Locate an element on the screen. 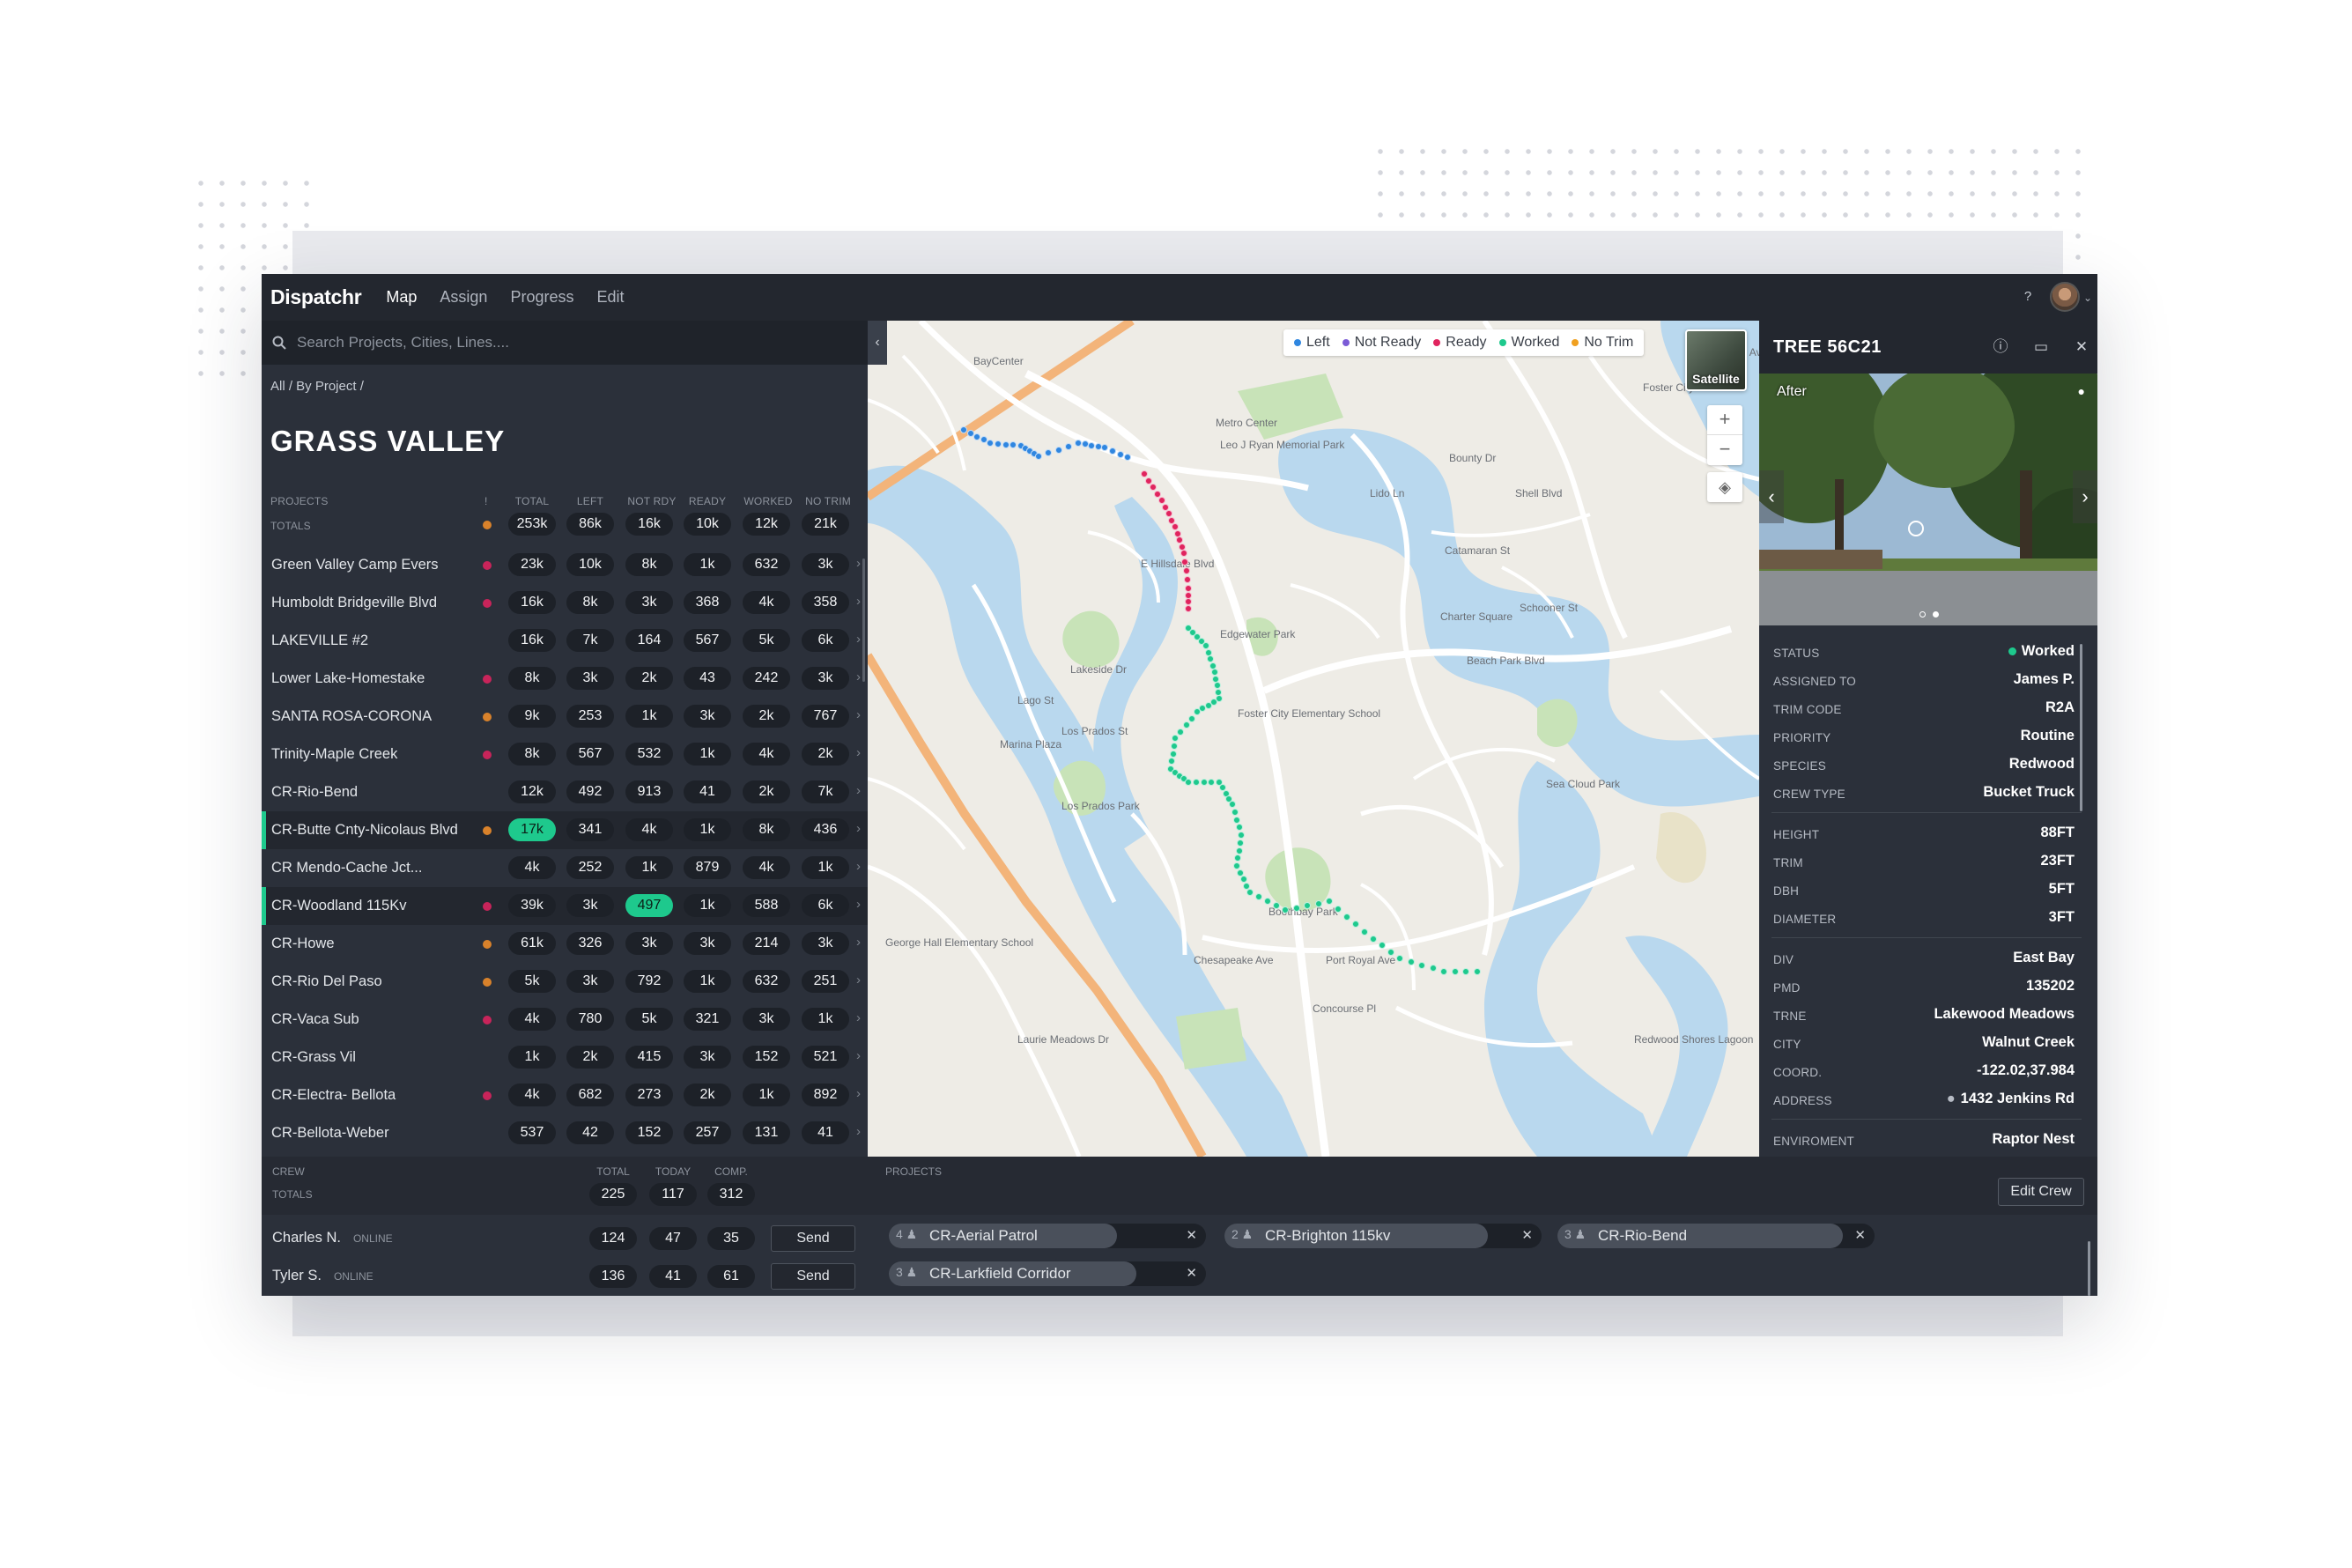 Image resolution: width=2352 pixels, height=1568 pixels. project-row: CR-Rio Del Paso 5k 3k 792 1k 632 251 › is located at coordinates (565, 982).